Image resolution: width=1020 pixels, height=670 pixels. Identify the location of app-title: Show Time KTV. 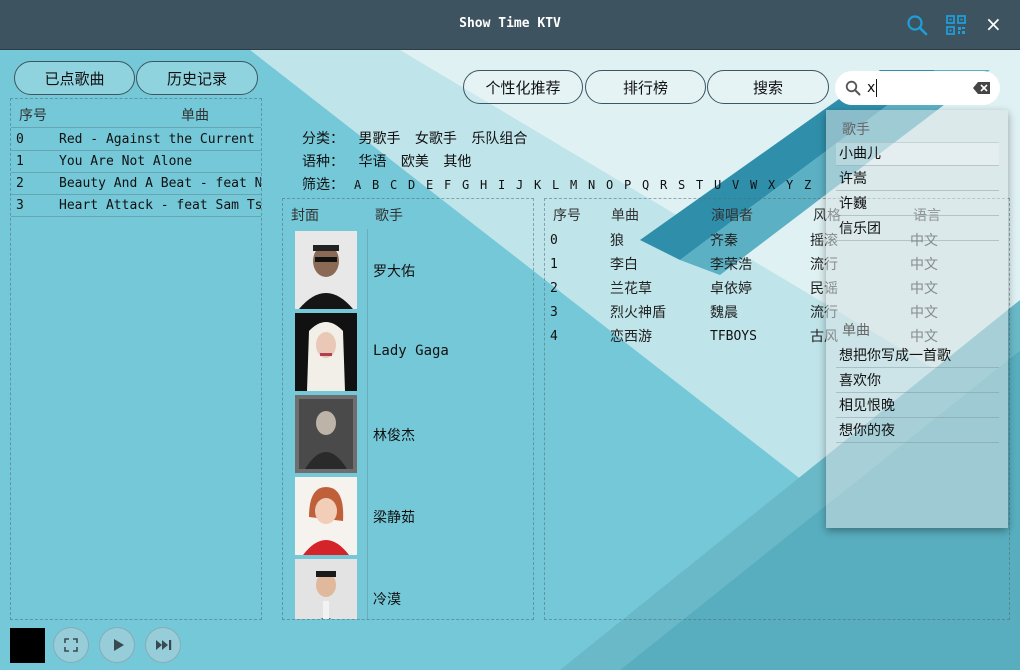
(510, 23).